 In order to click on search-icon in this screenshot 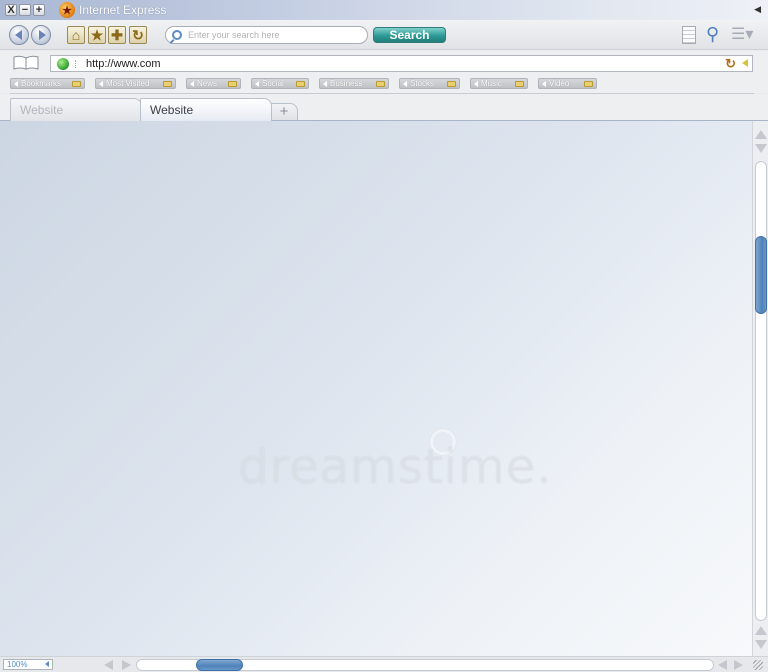, I will do `click(177, 35)`.